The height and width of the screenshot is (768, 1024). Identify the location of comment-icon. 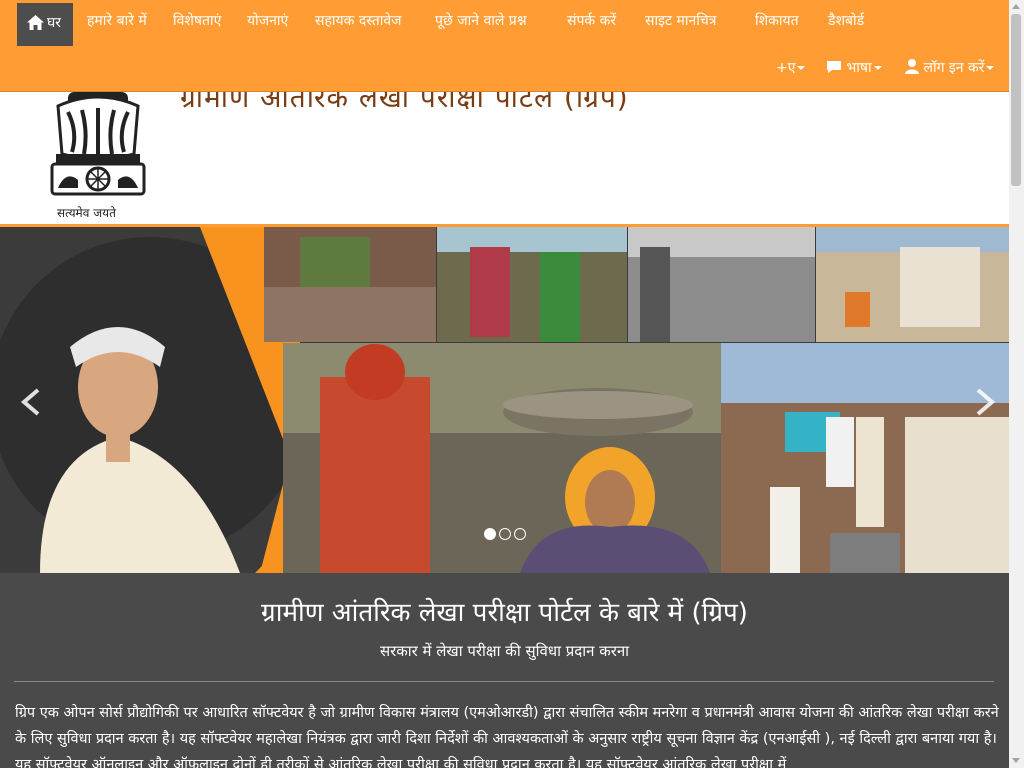
(834, 67).